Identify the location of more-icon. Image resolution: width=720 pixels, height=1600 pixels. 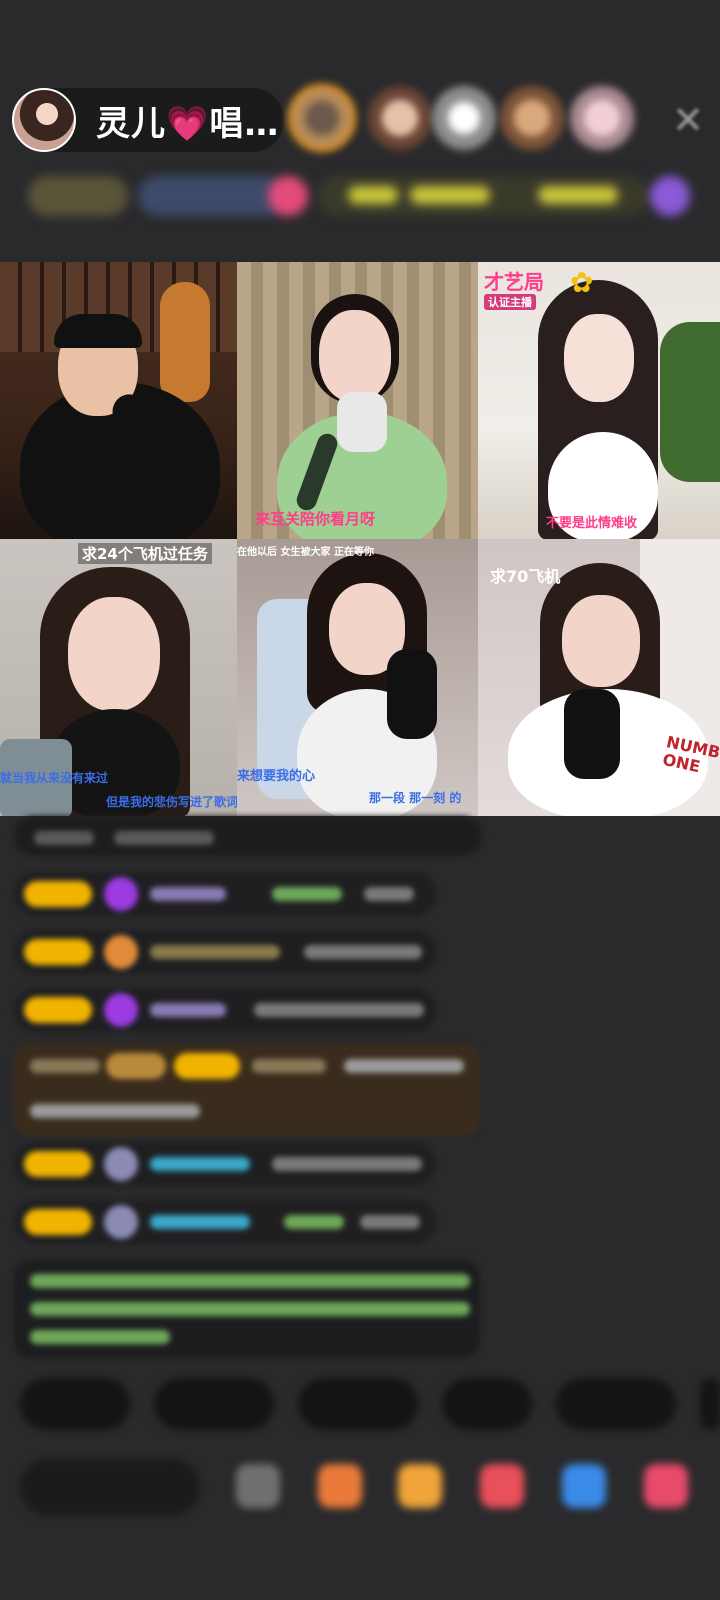
(666, 1486).